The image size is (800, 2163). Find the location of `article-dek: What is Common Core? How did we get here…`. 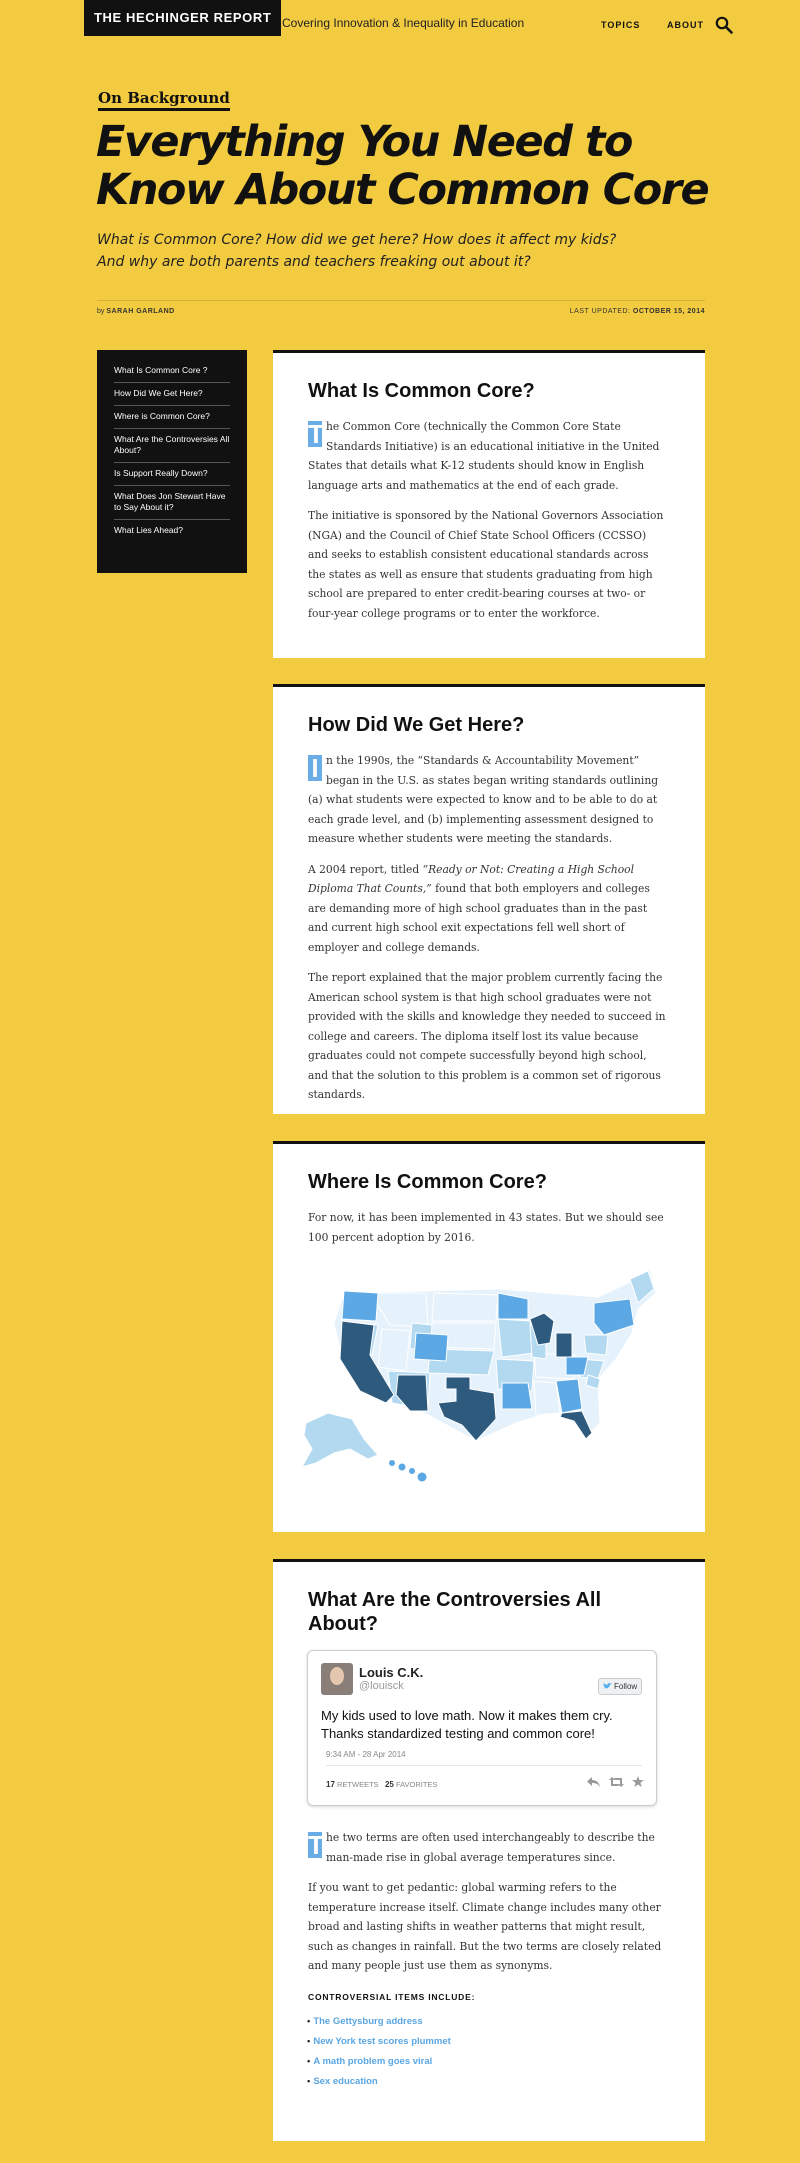

article-dek: What is Common Core? How did we get here… is located at coordinates (357, 251).